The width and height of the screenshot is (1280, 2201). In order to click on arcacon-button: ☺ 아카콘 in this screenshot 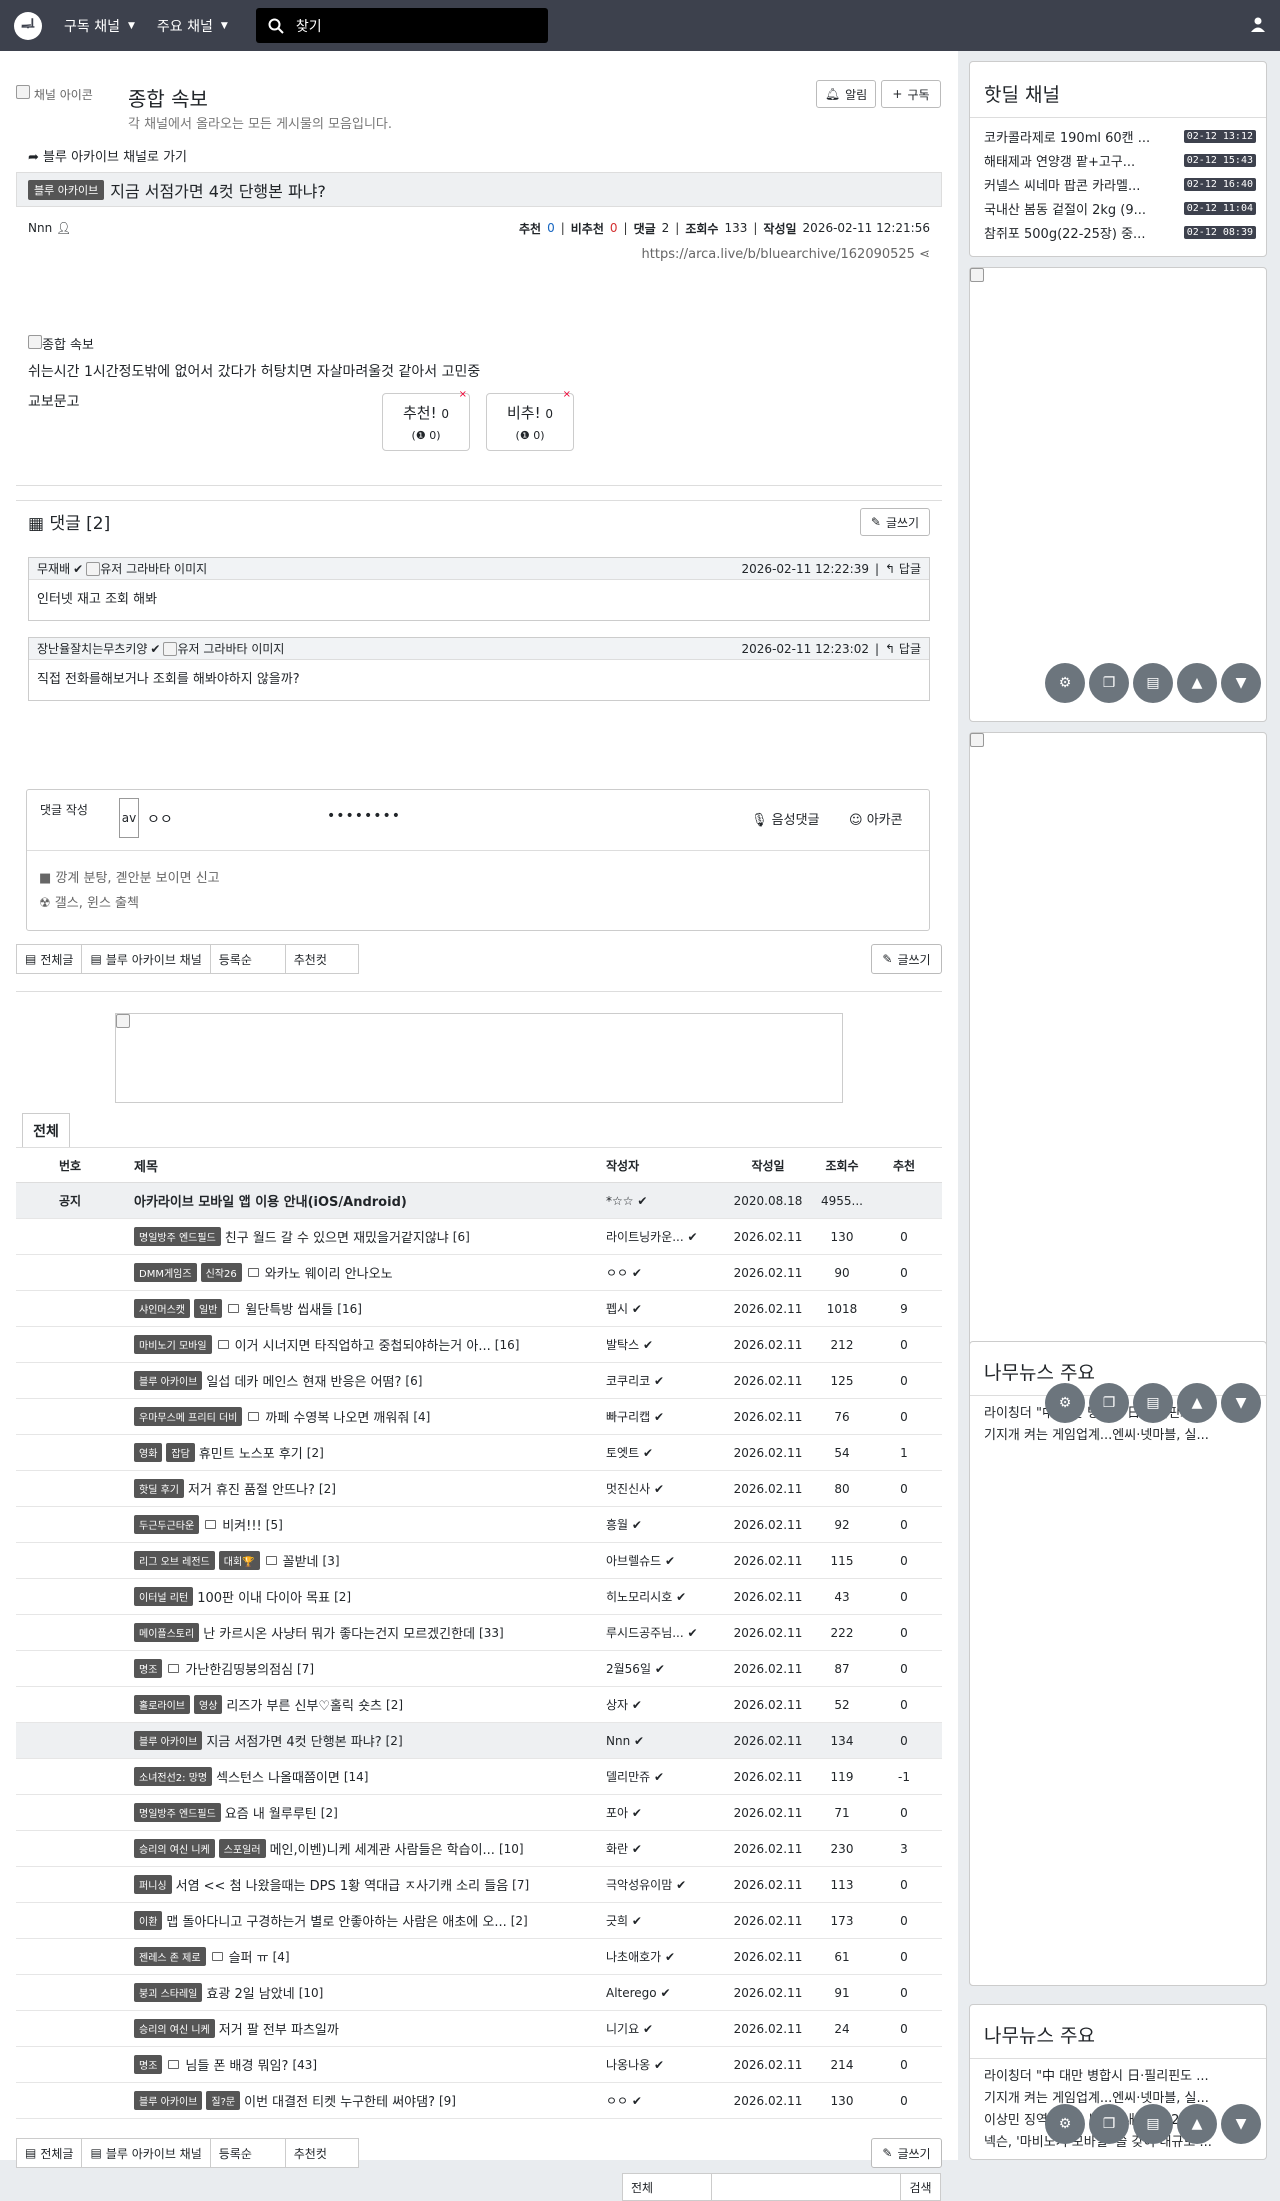, I will do `click(876, 818)`.